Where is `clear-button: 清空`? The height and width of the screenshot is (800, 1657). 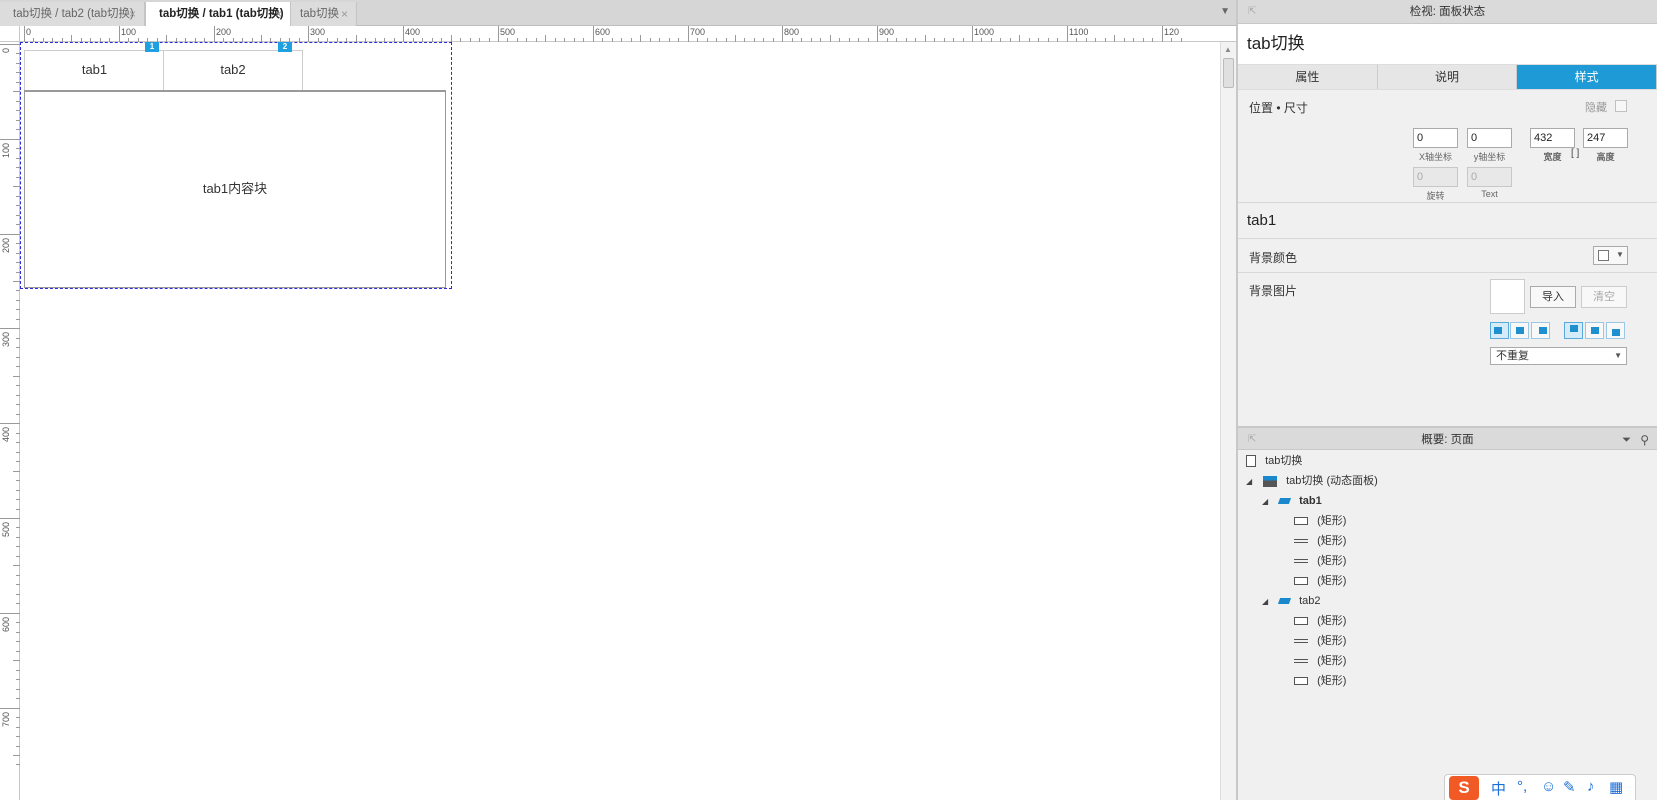 clear-button: 清空 is located at coordinates (1604, 297).